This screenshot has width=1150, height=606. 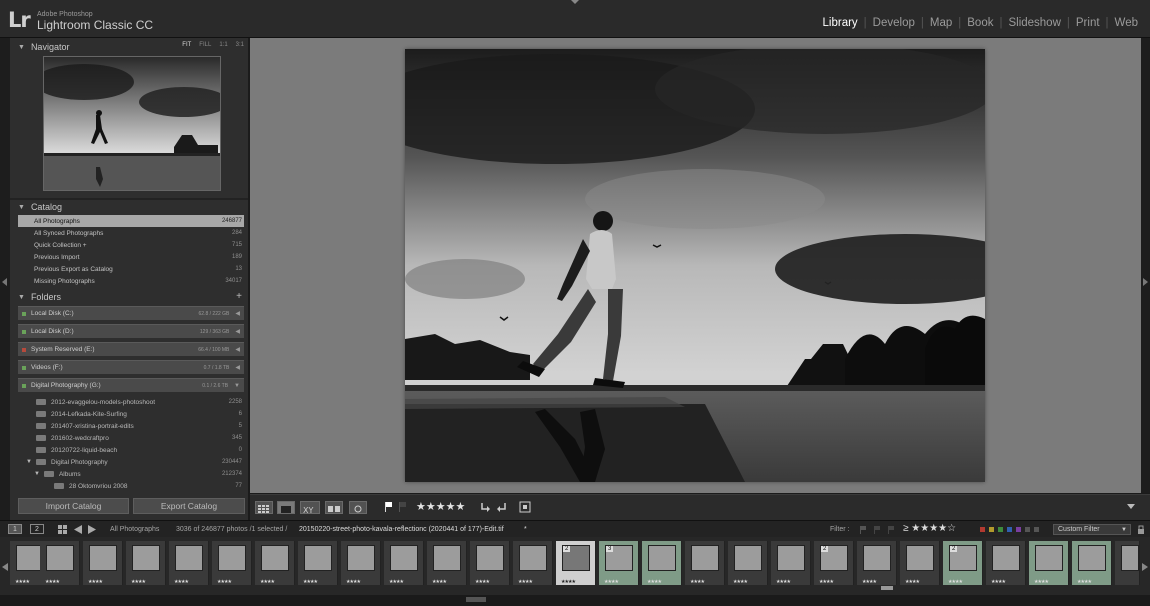 What do you see at coordinates (131, 450) in the screenshot?
I see `folder-item: 20120722-liquid-beach 0` at bounding box center [131, 450].